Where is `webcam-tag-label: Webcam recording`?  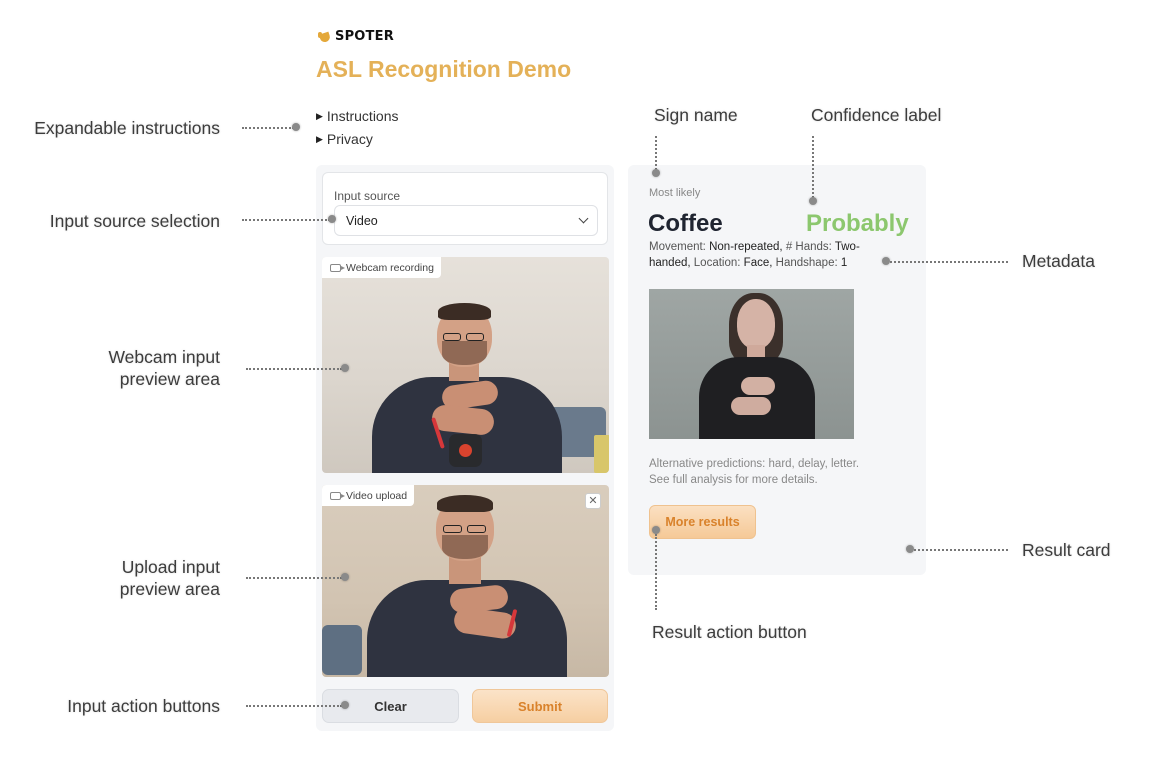 webcam-tag-label: Webcam recording is located at coordinates (390, 267).